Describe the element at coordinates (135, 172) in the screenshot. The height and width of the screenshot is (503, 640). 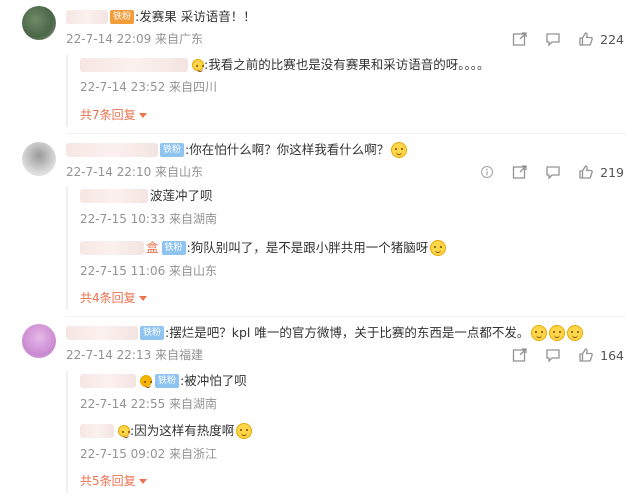
I see `comment-meta: 22-7-14 22:10 来自山东` at that location.